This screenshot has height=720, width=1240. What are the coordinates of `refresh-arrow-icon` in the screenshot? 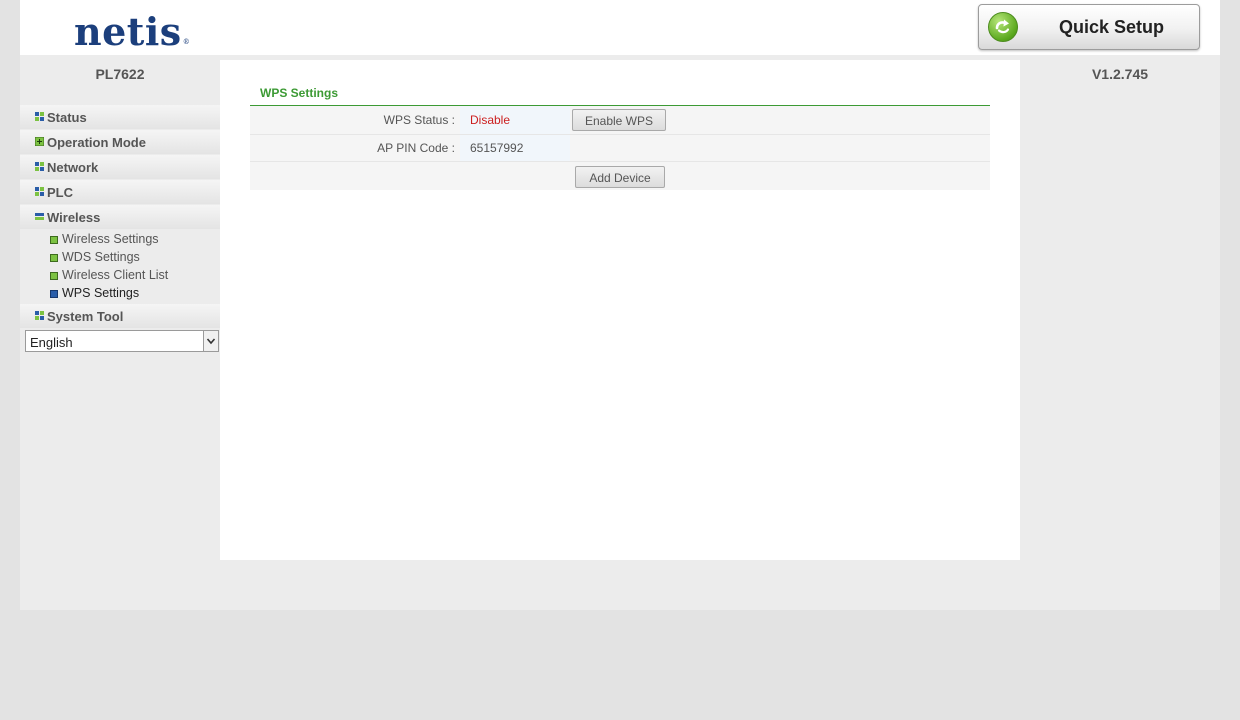 It's located at (1003, 27).